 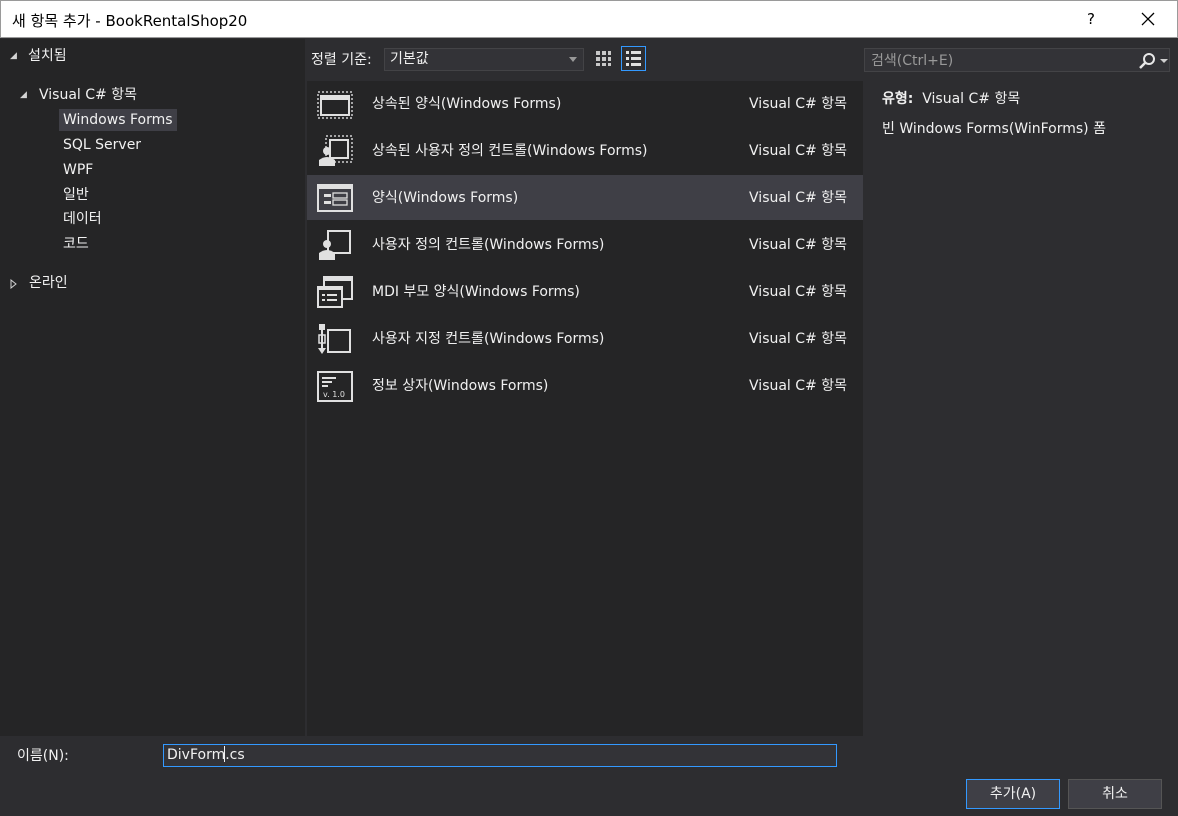 What do you see at coordinates (76, 244) in the screenshot?
I see `tree-item-code: 코드` at bounding box center [76, 244].